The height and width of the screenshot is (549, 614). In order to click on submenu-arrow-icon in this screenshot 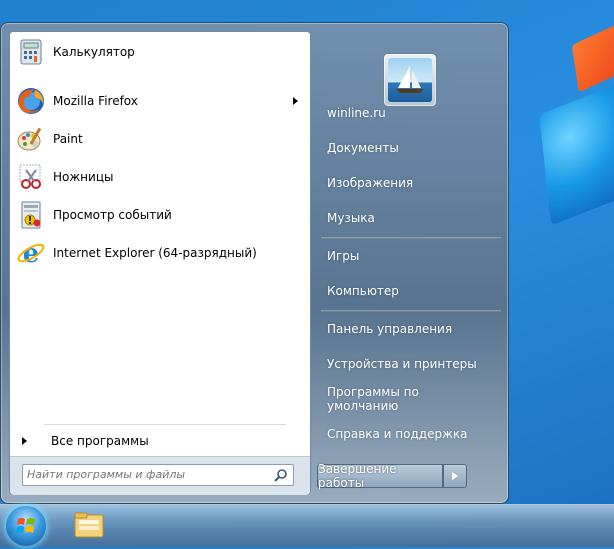, I will do `click(295, 101)`.